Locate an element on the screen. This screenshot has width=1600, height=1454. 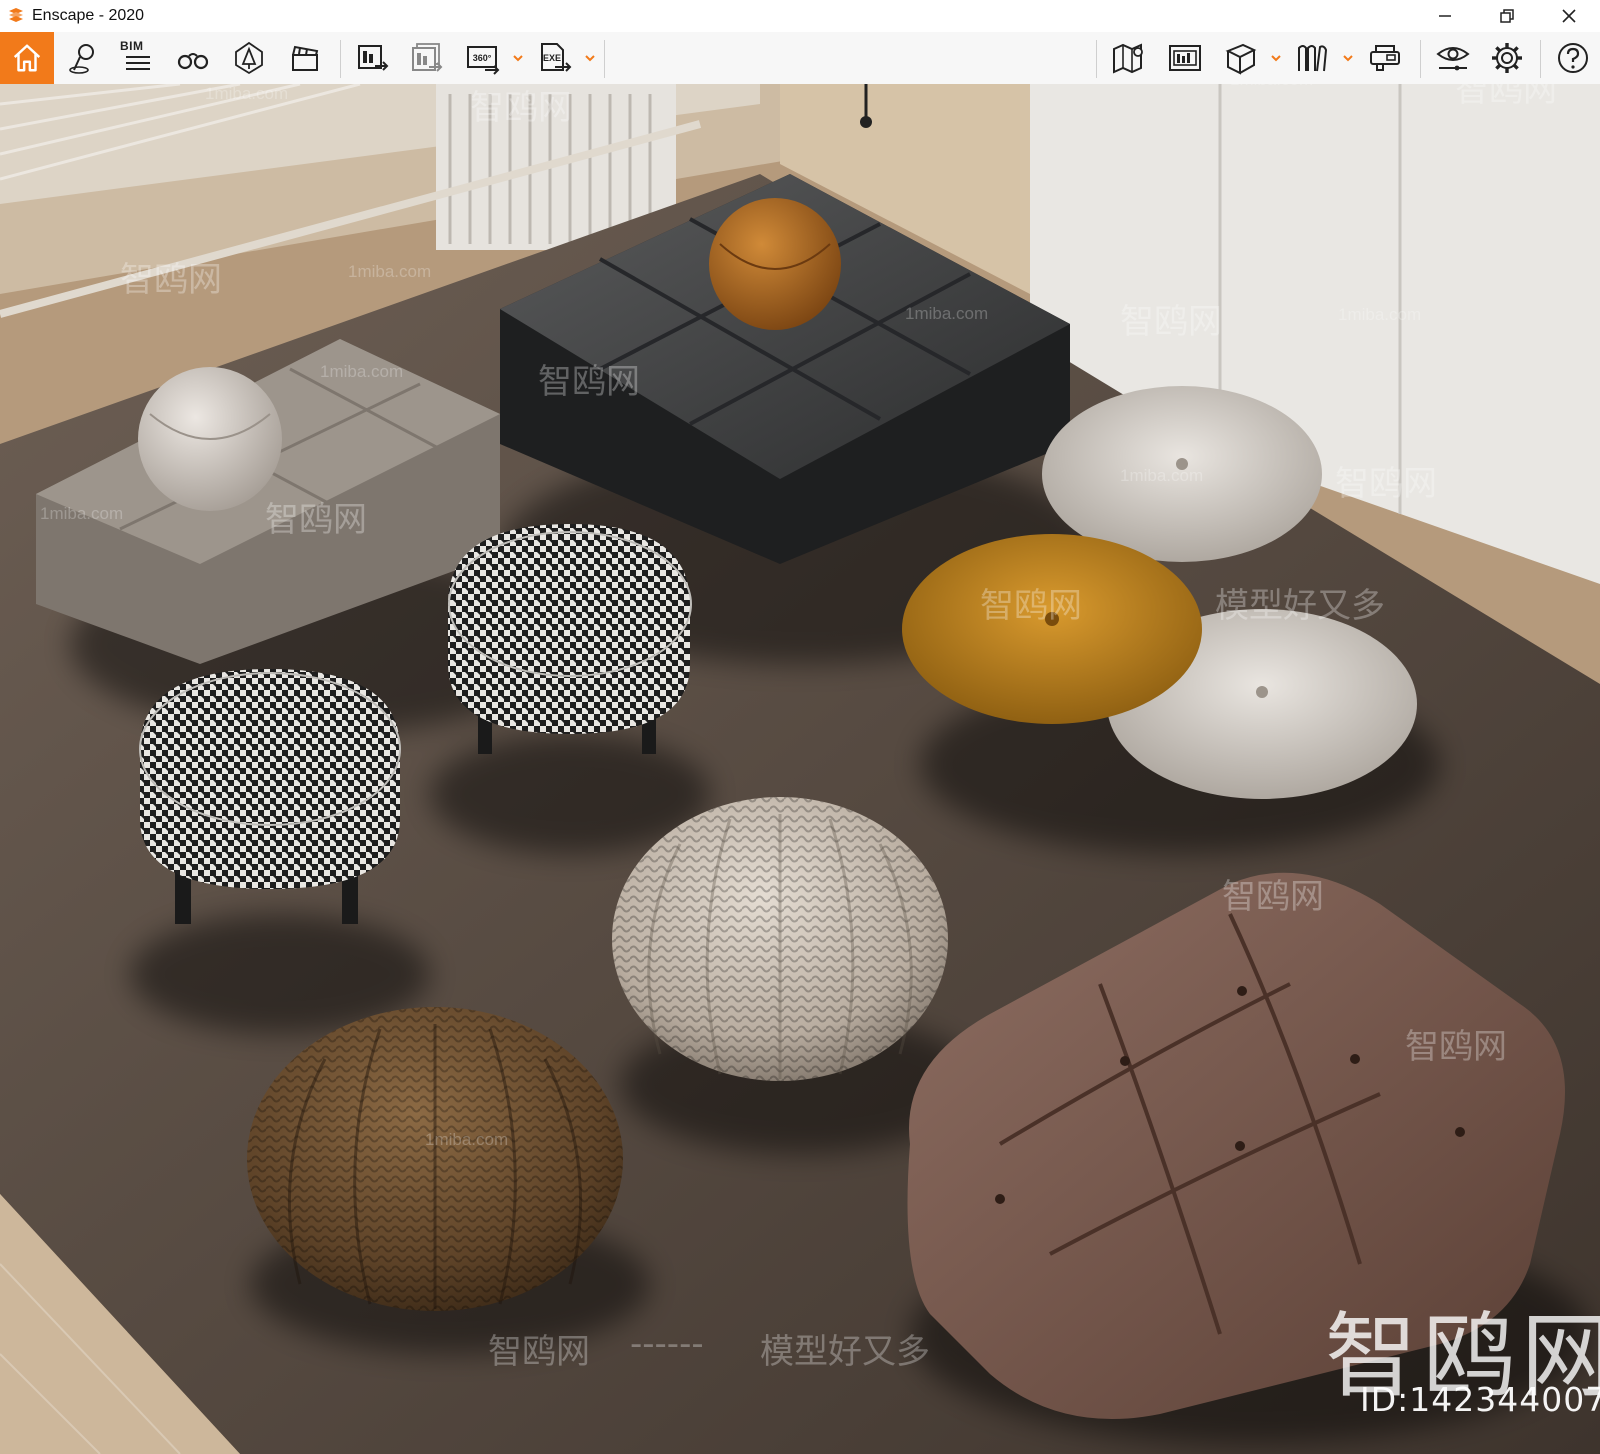
position-button is located at coordinates (84, 58).